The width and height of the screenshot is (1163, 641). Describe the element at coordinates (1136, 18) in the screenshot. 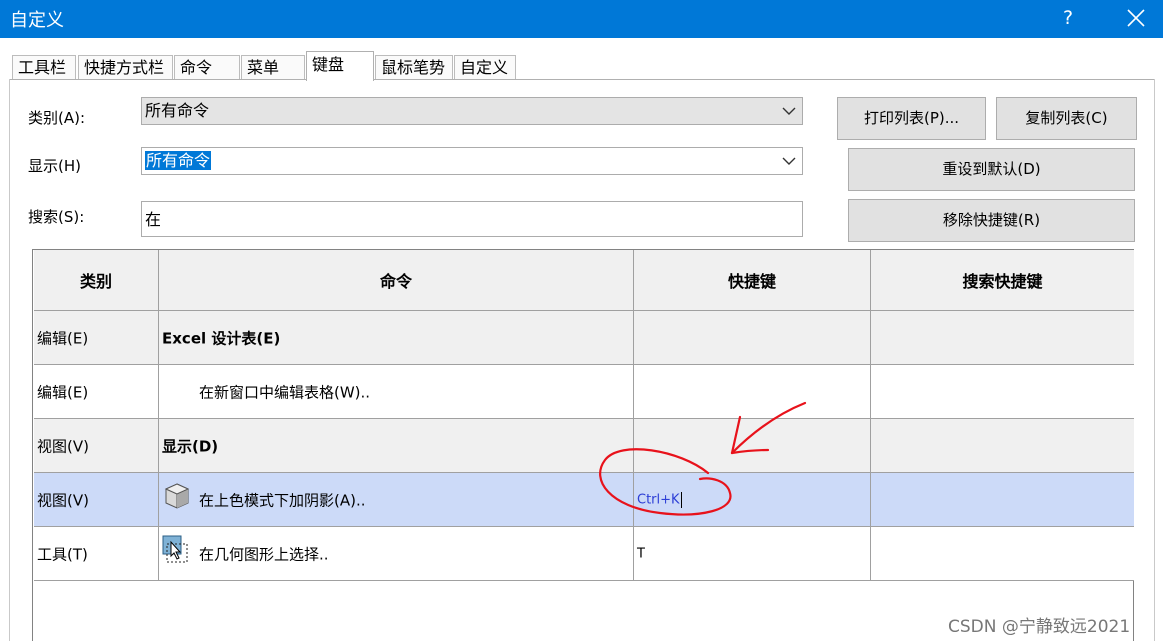

I see `close-icon` at that location.